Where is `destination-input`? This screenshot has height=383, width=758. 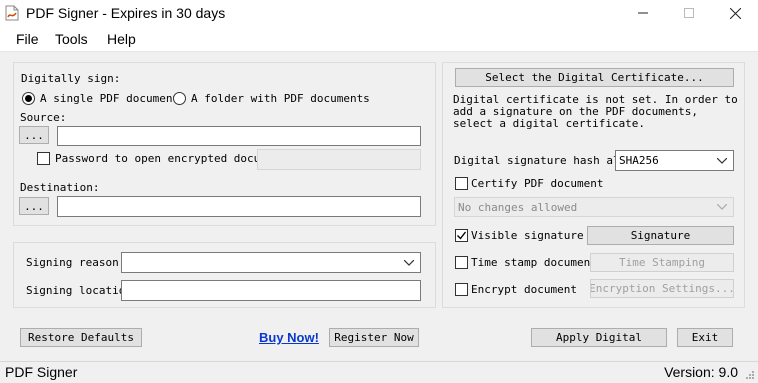 destination-input is located at coordinates (239, 206).